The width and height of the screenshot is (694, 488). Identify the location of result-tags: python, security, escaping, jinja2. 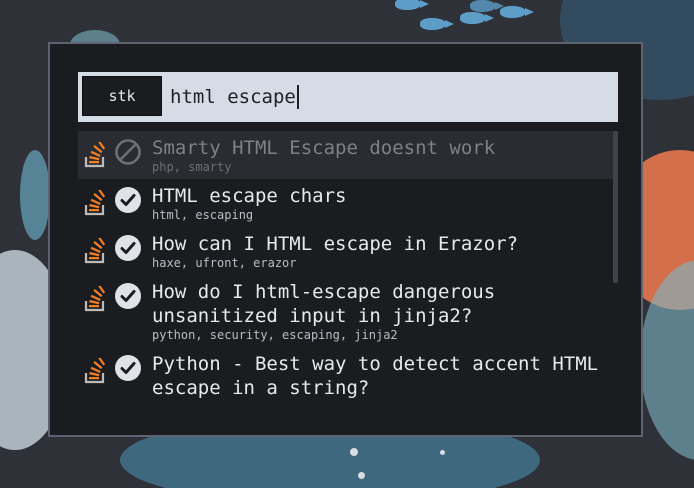
(275, 335).